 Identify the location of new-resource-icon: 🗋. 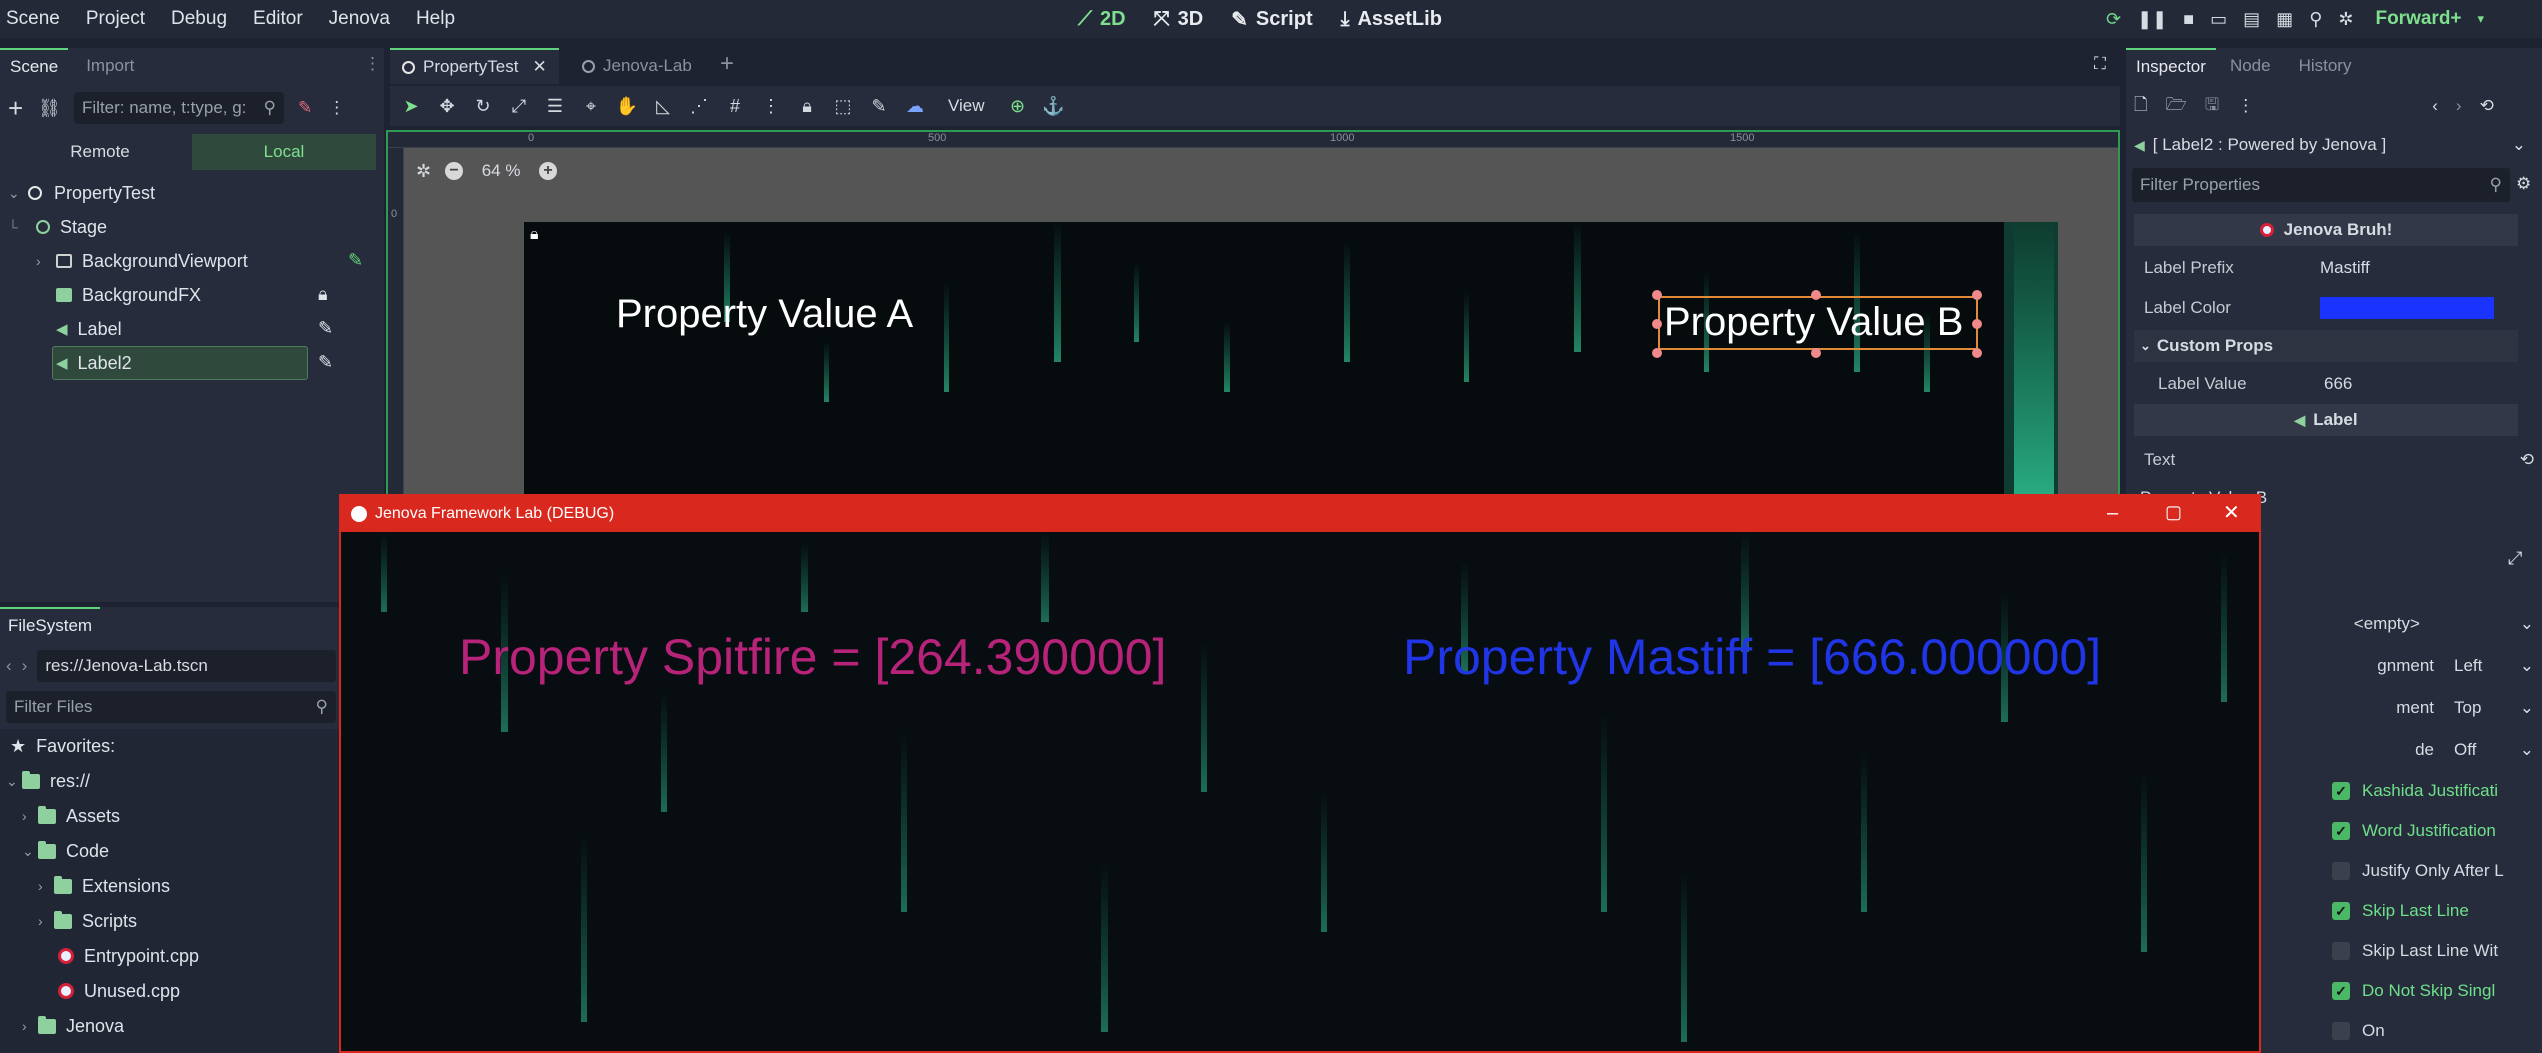
(2141, 106).